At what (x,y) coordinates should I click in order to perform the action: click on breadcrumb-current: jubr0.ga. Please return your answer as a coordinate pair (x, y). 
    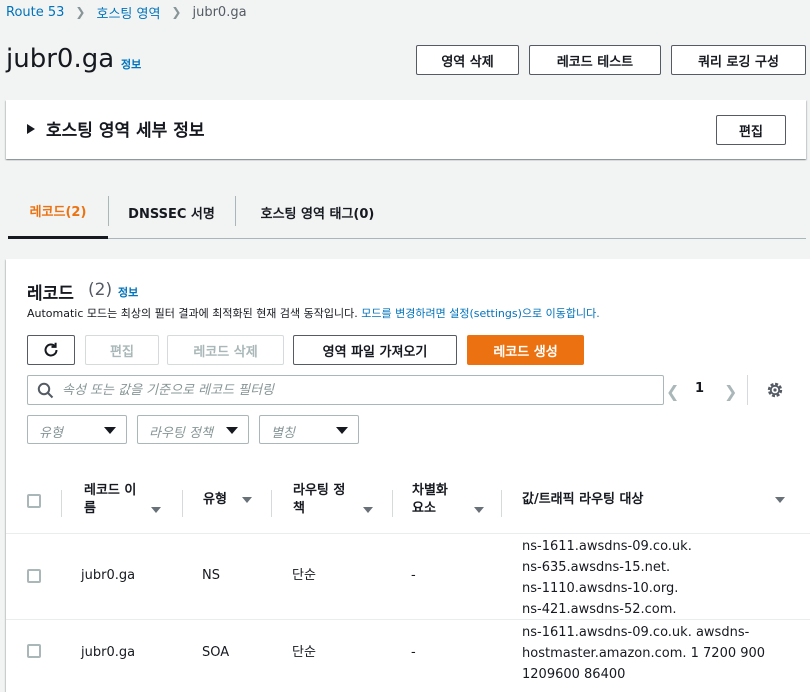
    Looking at the image, I should click on (219, 12).